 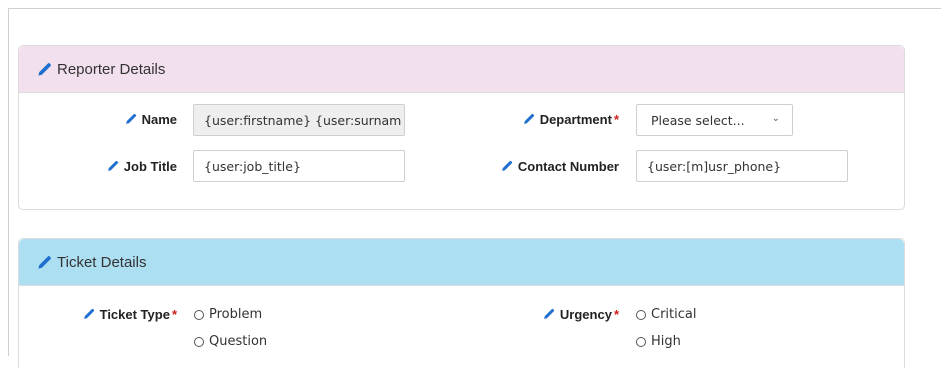 I want to click on department-select: Please select... ⌄, so click(x=714, y=120).